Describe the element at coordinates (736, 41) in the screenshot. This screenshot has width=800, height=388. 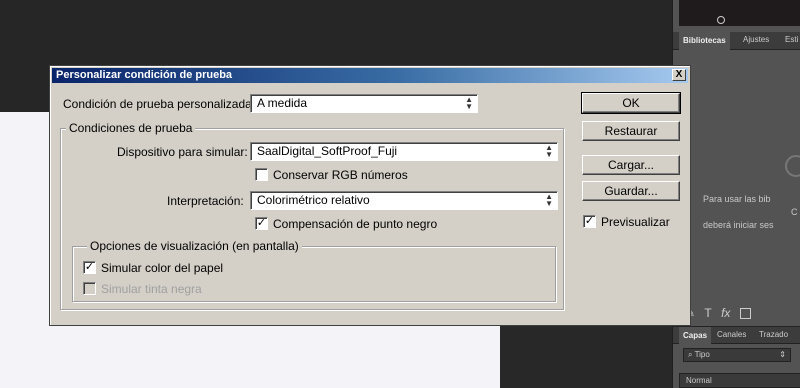
I see `panel-tabs-top: Bibliotecas Ajustes Esti` at that location.